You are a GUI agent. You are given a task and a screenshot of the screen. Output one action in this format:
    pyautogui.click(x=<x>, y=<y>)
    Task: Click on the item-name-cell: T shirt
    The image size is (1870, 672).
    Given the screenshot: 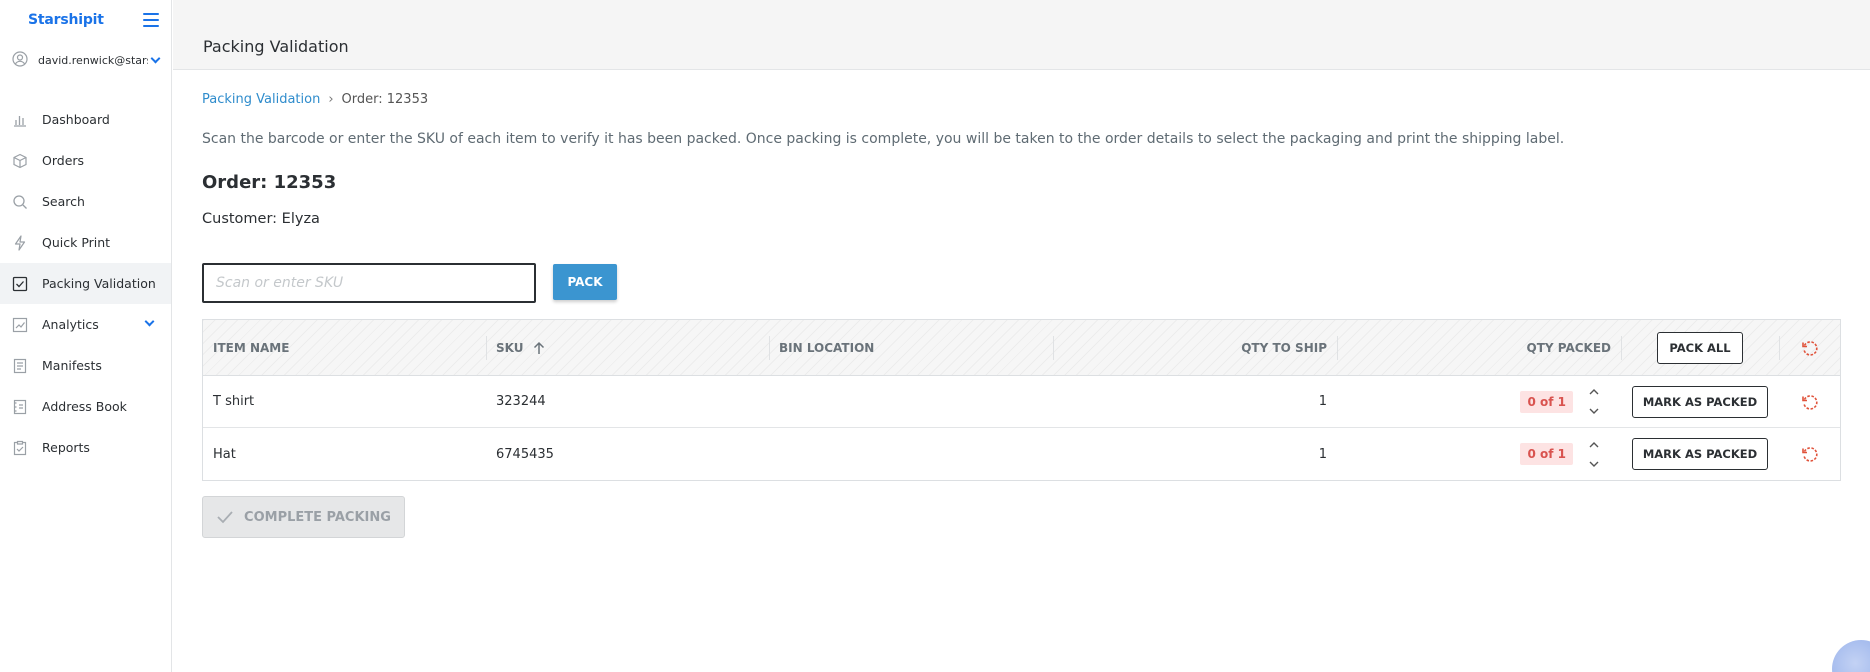 What is the action you would take?
    pyautogui.click(x=234, y=401)
    